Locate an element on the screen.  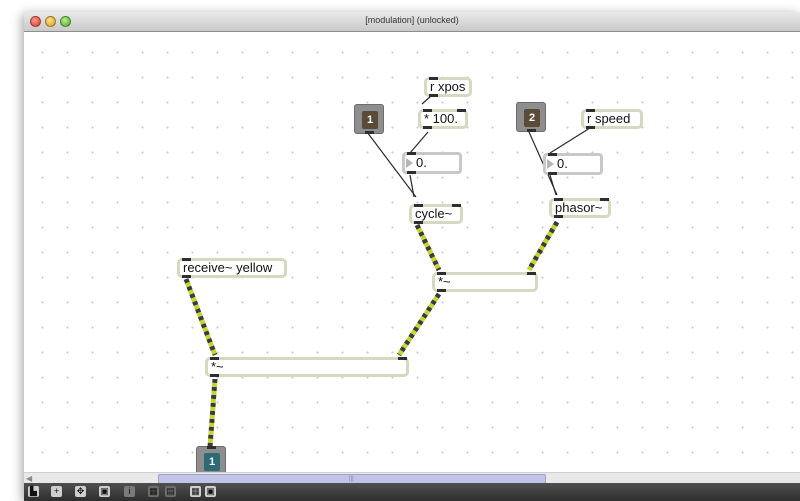
multiply-signal-object-1: *~ is located at coordinates (307, 367).